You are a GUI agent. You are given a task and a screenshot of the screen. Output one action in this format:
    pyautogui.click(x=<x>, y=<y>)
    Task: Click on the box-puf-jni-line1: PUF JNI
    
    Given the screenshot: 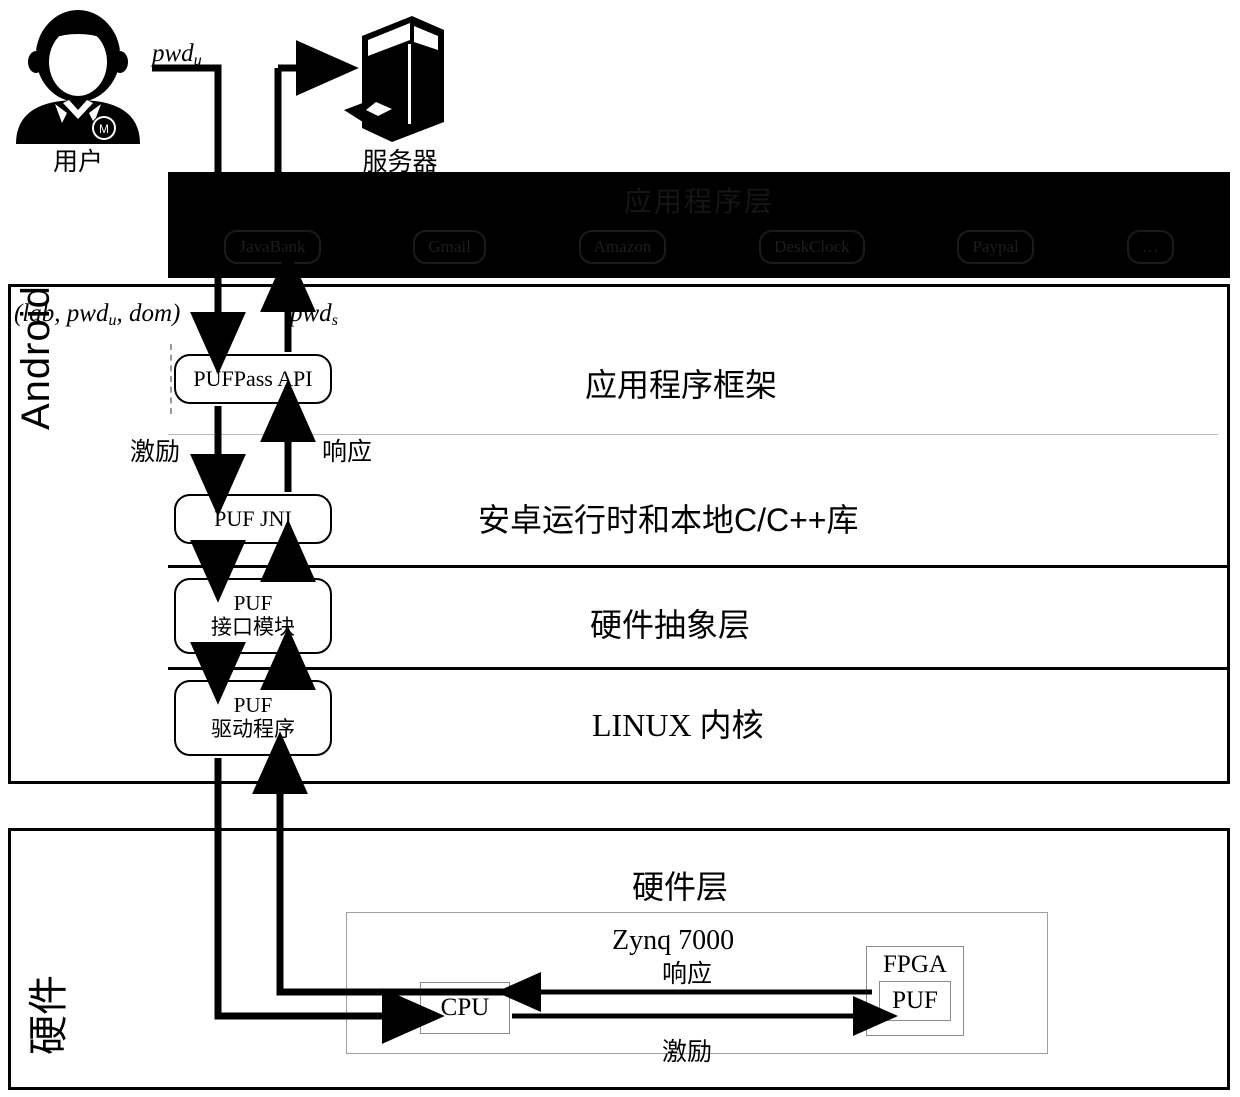 What is the action you would take?
    pyautogui.click(x=253, y=518)
    